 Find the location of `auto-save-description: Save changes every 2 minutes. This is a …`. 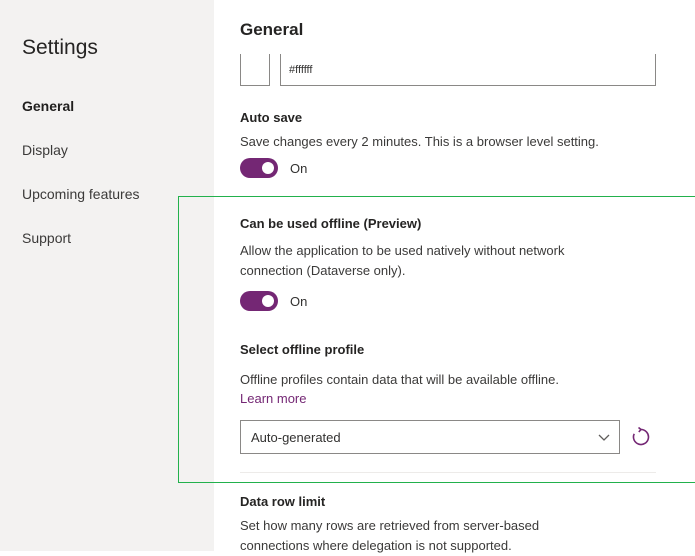

auto-save-description: Save changes every 2 minutes. This is a … is located at coordinates (419, 141).